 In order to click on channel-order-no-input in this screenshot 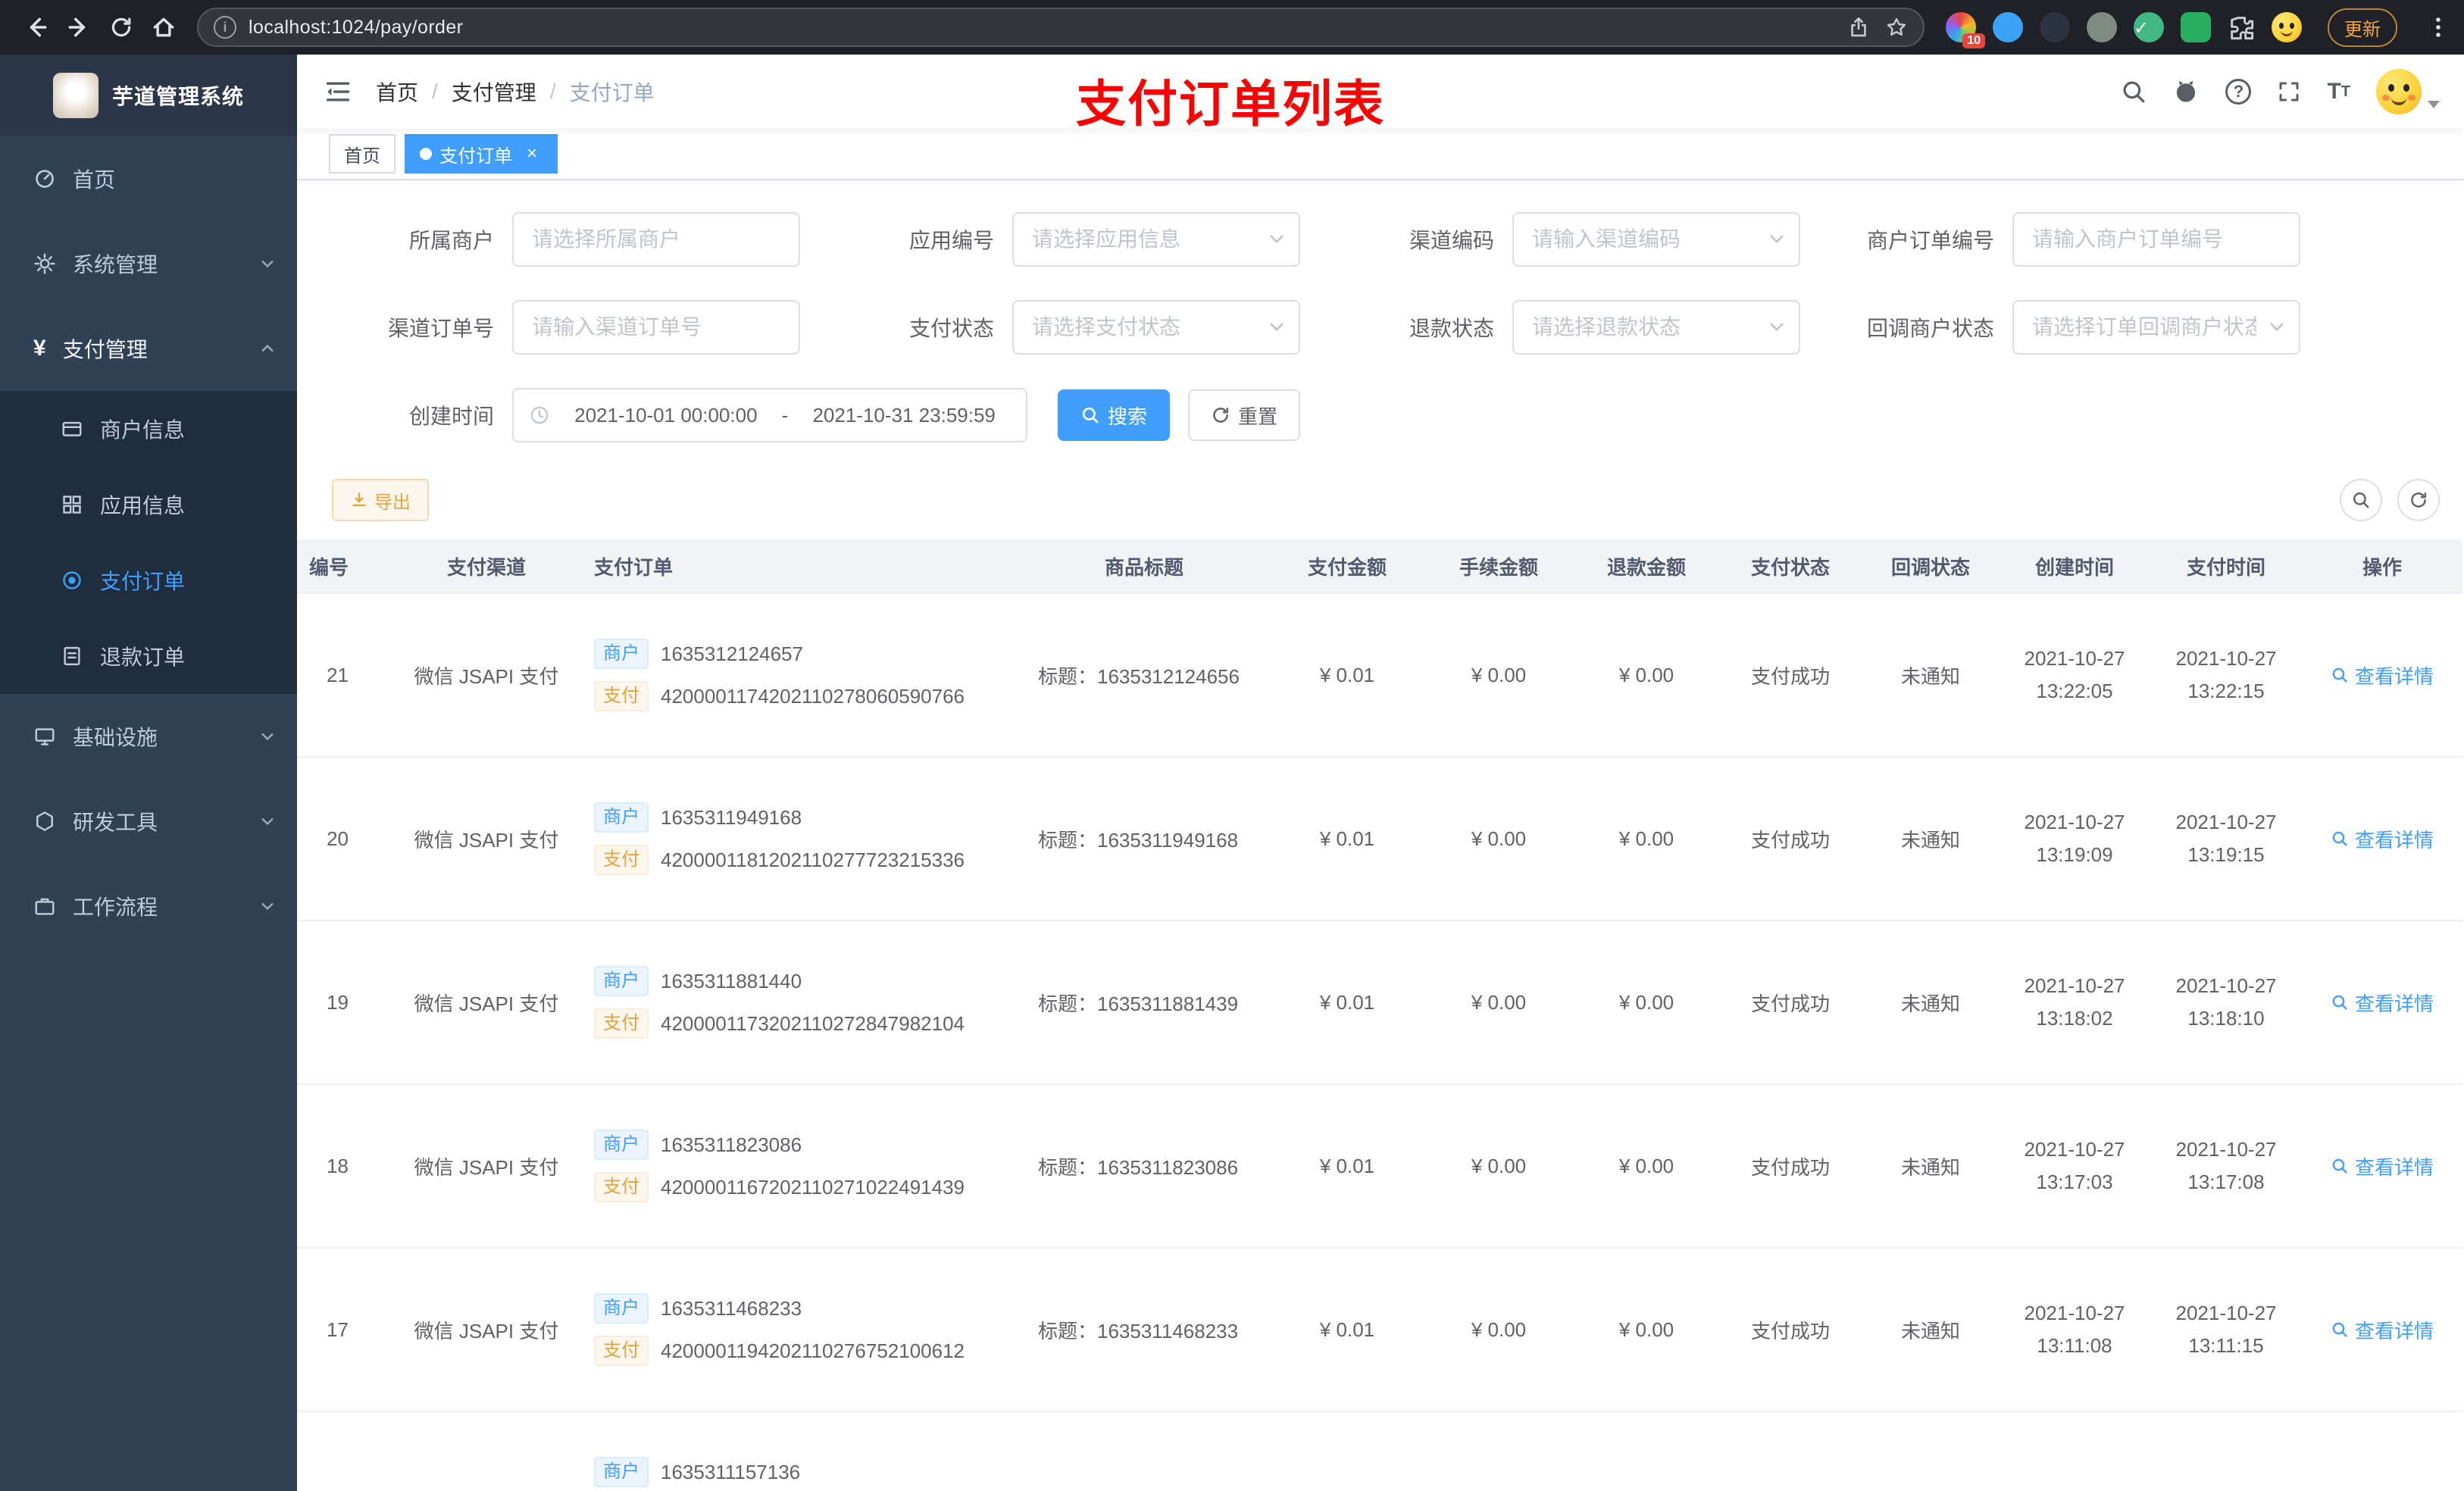, I will do `click(656, 327)`.